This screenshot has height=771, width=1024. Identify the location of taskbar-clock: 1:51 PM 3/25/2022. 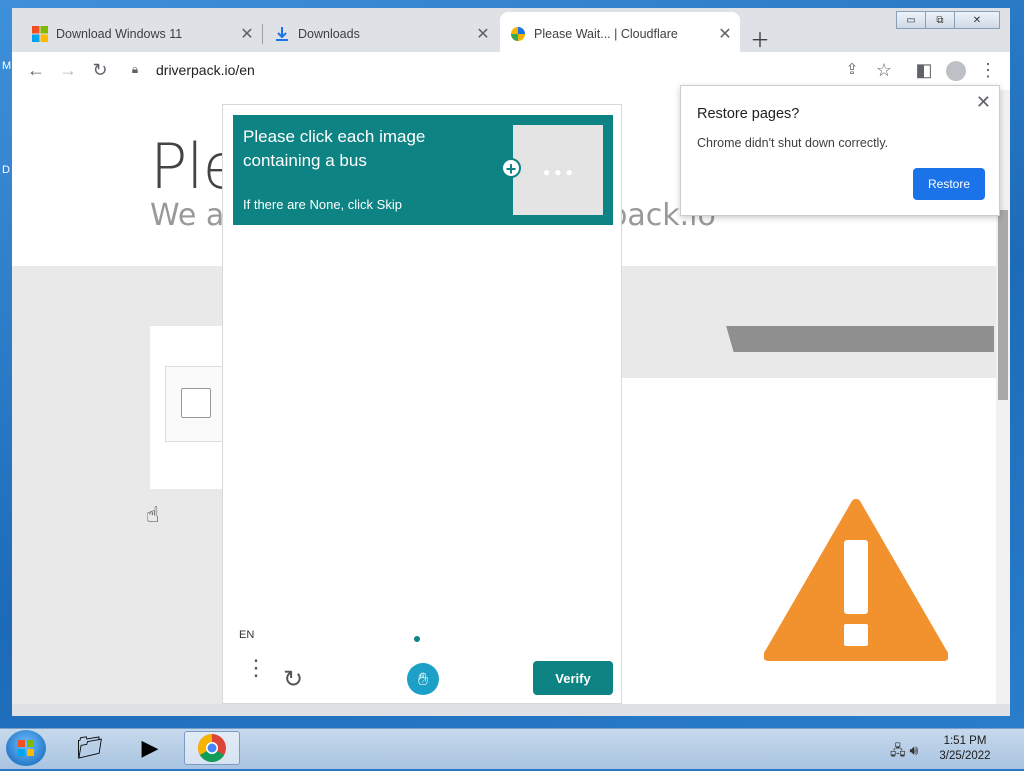
(965, 749).